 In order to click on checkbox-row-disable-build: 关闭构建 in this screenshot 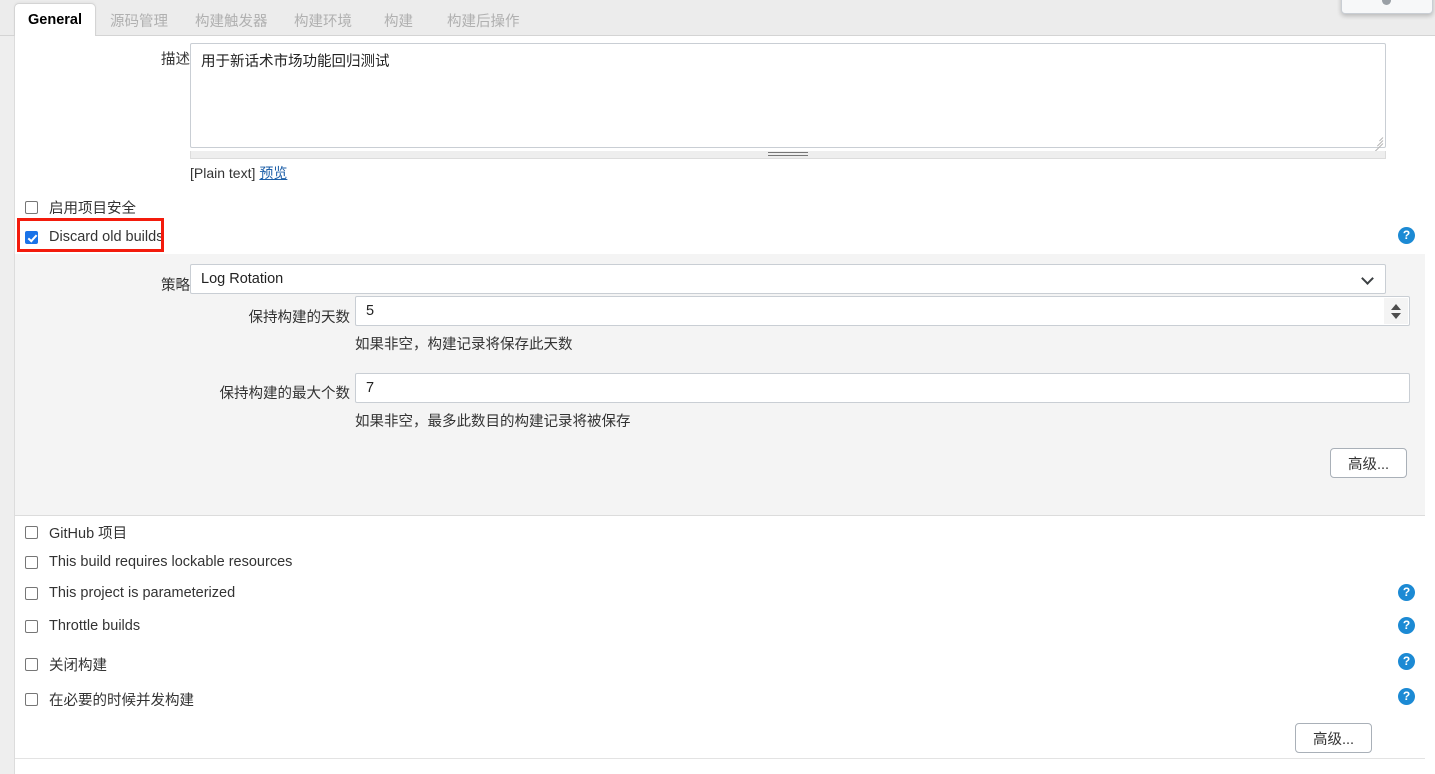, I will do `click(66, 664)`.